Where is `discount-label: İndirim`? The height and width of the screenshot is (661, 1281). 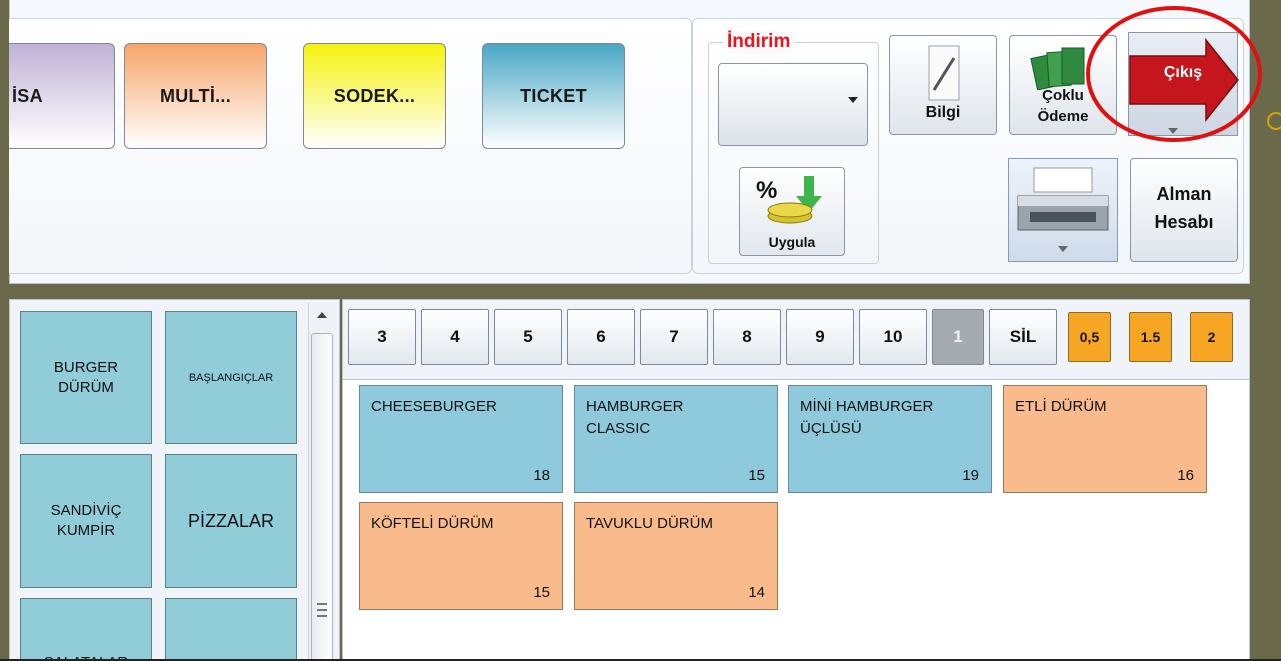 discount-label: İndirim is located at coordinates (759, 42).